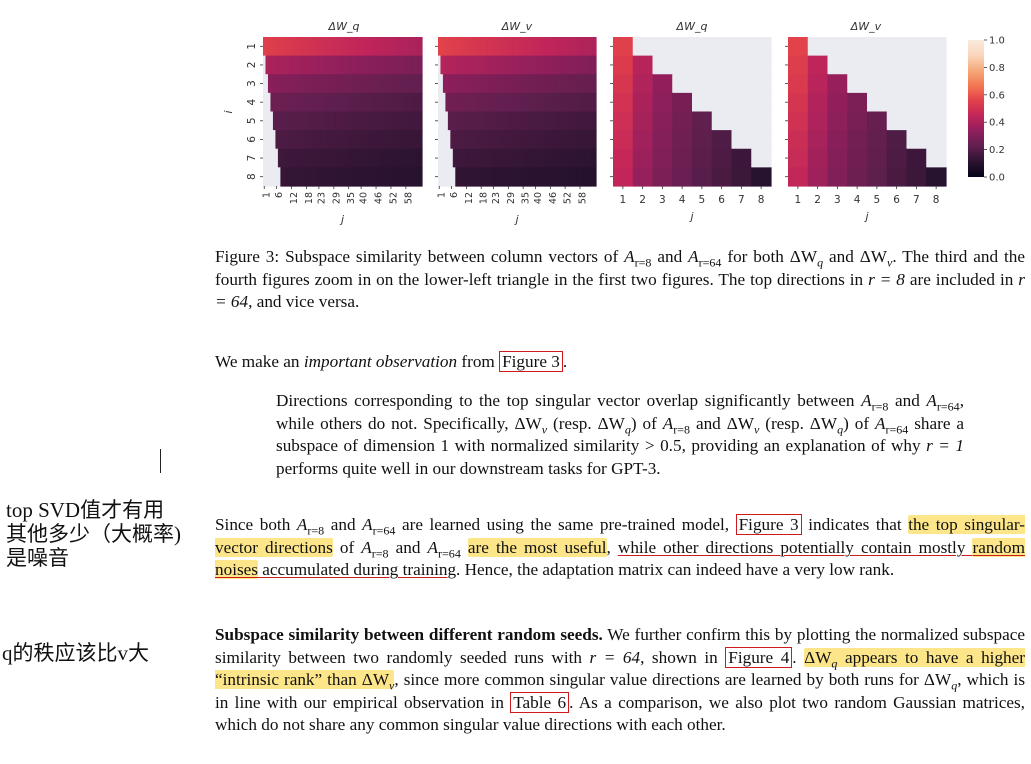  I want to click on panel-title: ΔW_v, so click(866, 26).